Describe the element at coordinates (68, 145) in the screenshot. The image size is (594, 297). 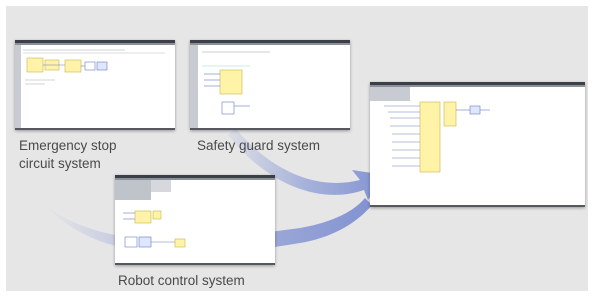
I see `emergency-caption-line1: Emergency stop` at that location.